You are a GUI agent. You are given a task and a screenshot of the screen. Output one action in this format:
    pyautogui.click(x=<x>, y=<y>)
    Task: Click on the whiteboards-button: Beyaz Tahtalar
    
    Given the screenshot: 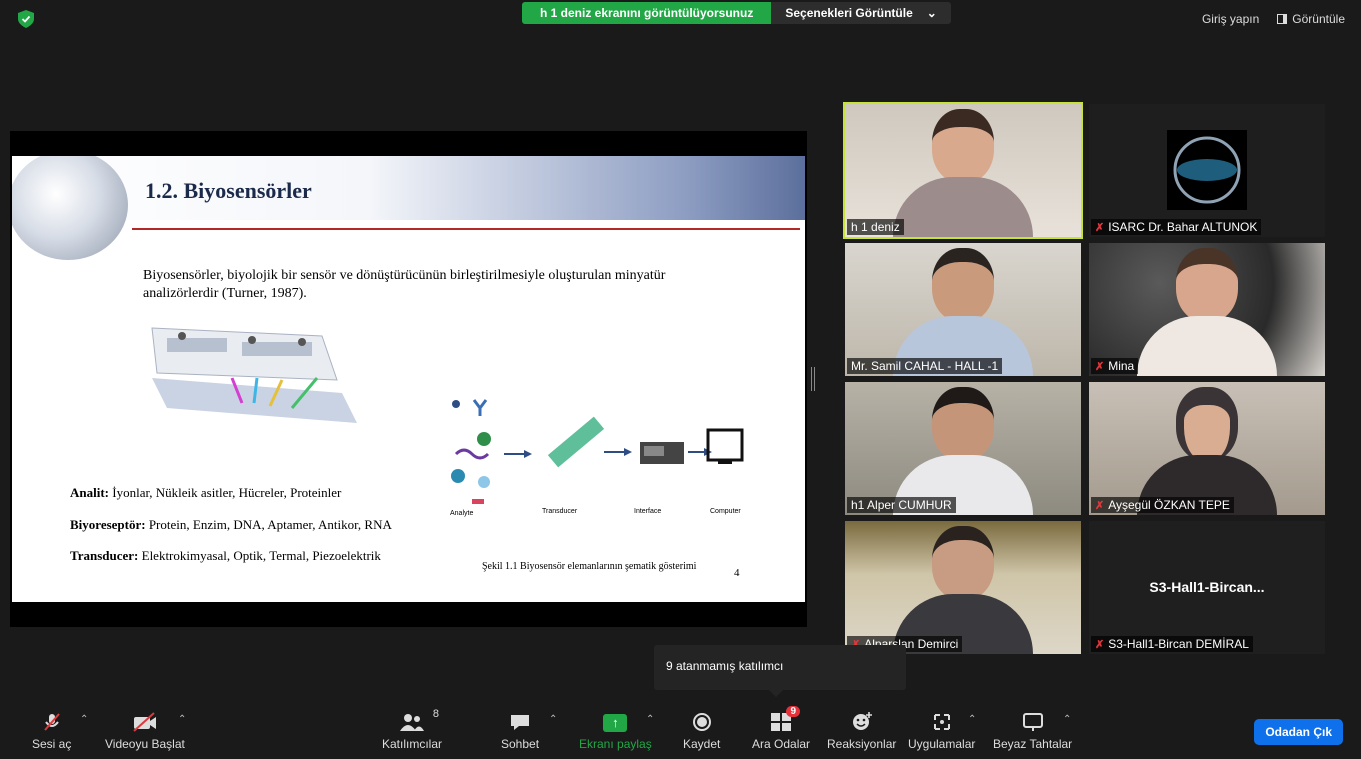 What is the action you would take?
    pyautogui.click(x=1032, y=730)
    